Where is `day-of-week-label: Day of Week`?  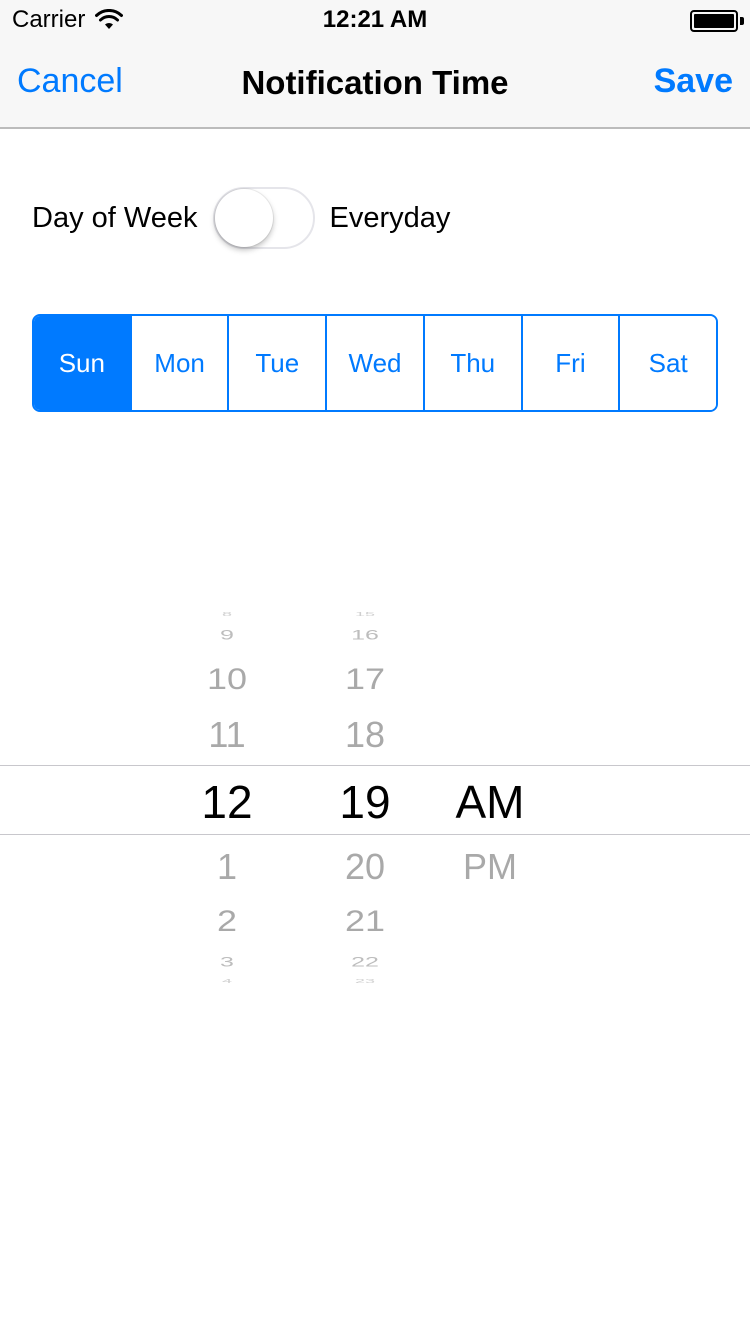 day-of-week-label: Day of Week is located at coordinates (115, 217).